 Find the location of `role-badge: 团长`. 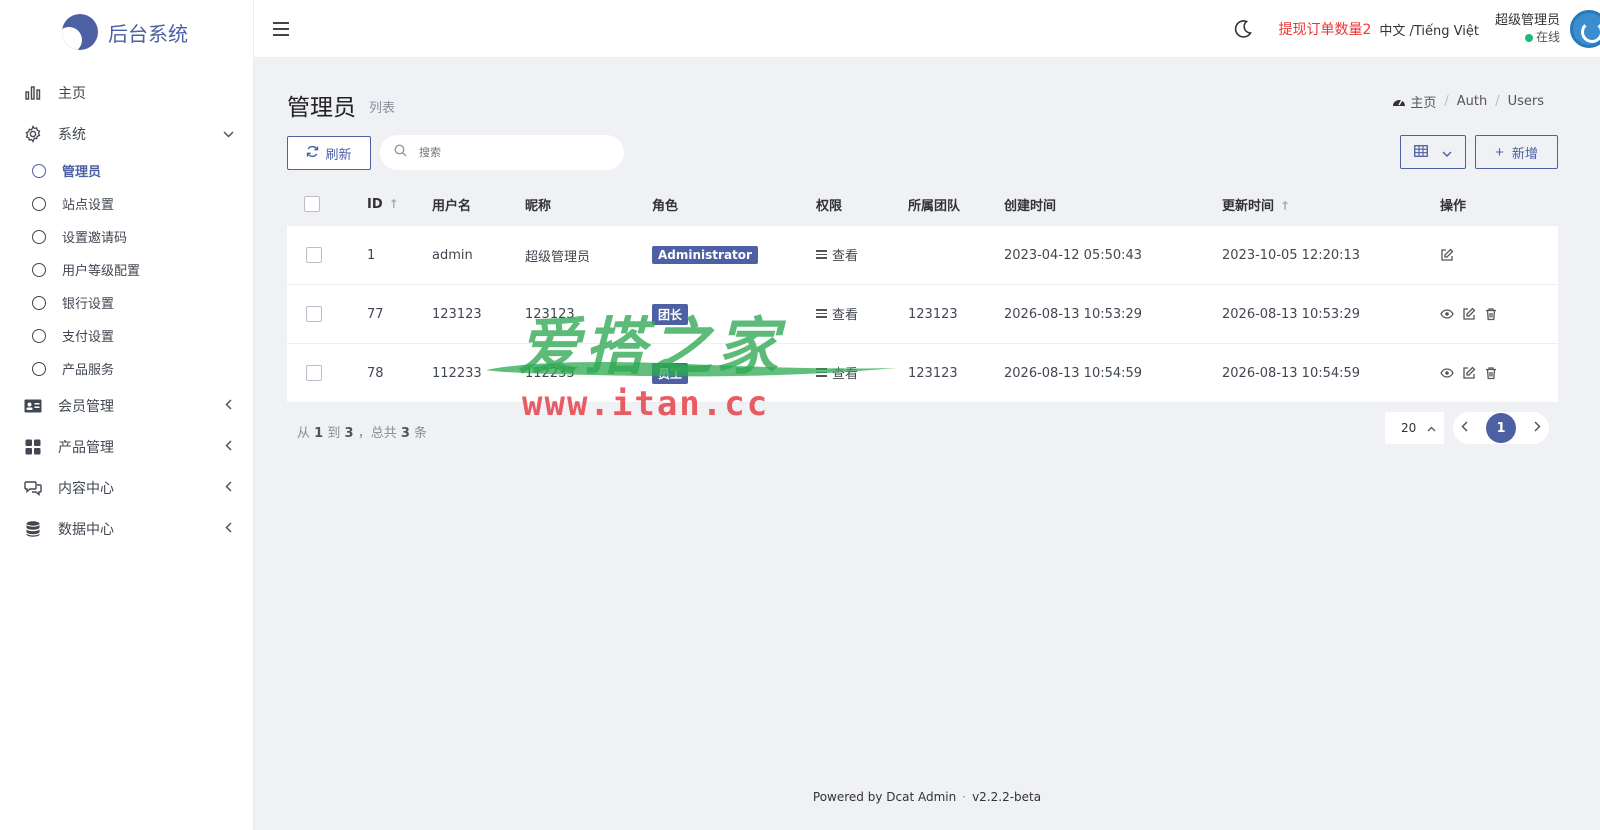

role-badge: 团长 is located at coordinates (670, 314).